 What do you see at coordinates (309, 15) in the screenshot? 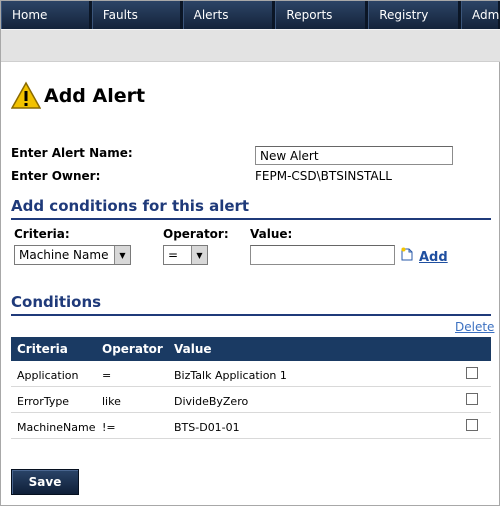
I see `tab-label: Reports` at bounding box center [309, 15].